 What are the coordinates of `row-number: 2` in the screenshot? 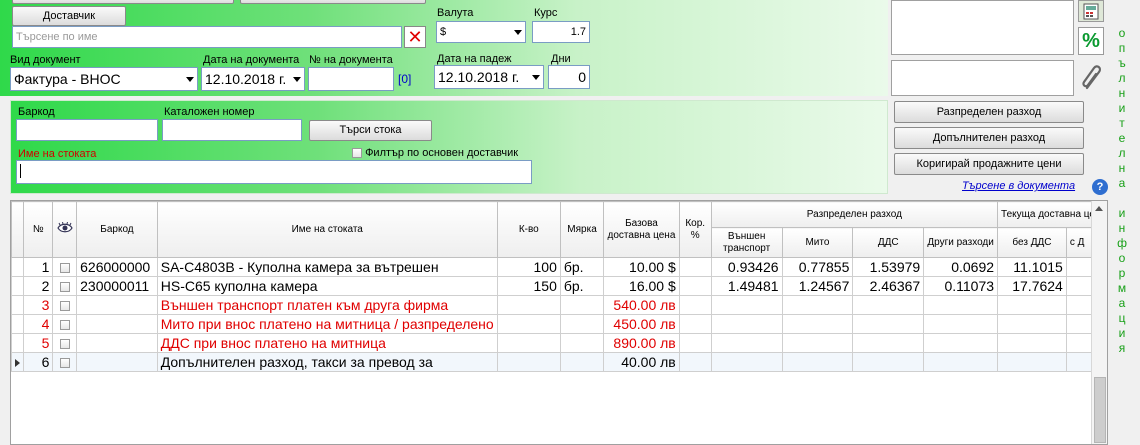 It's located at (38, 286).